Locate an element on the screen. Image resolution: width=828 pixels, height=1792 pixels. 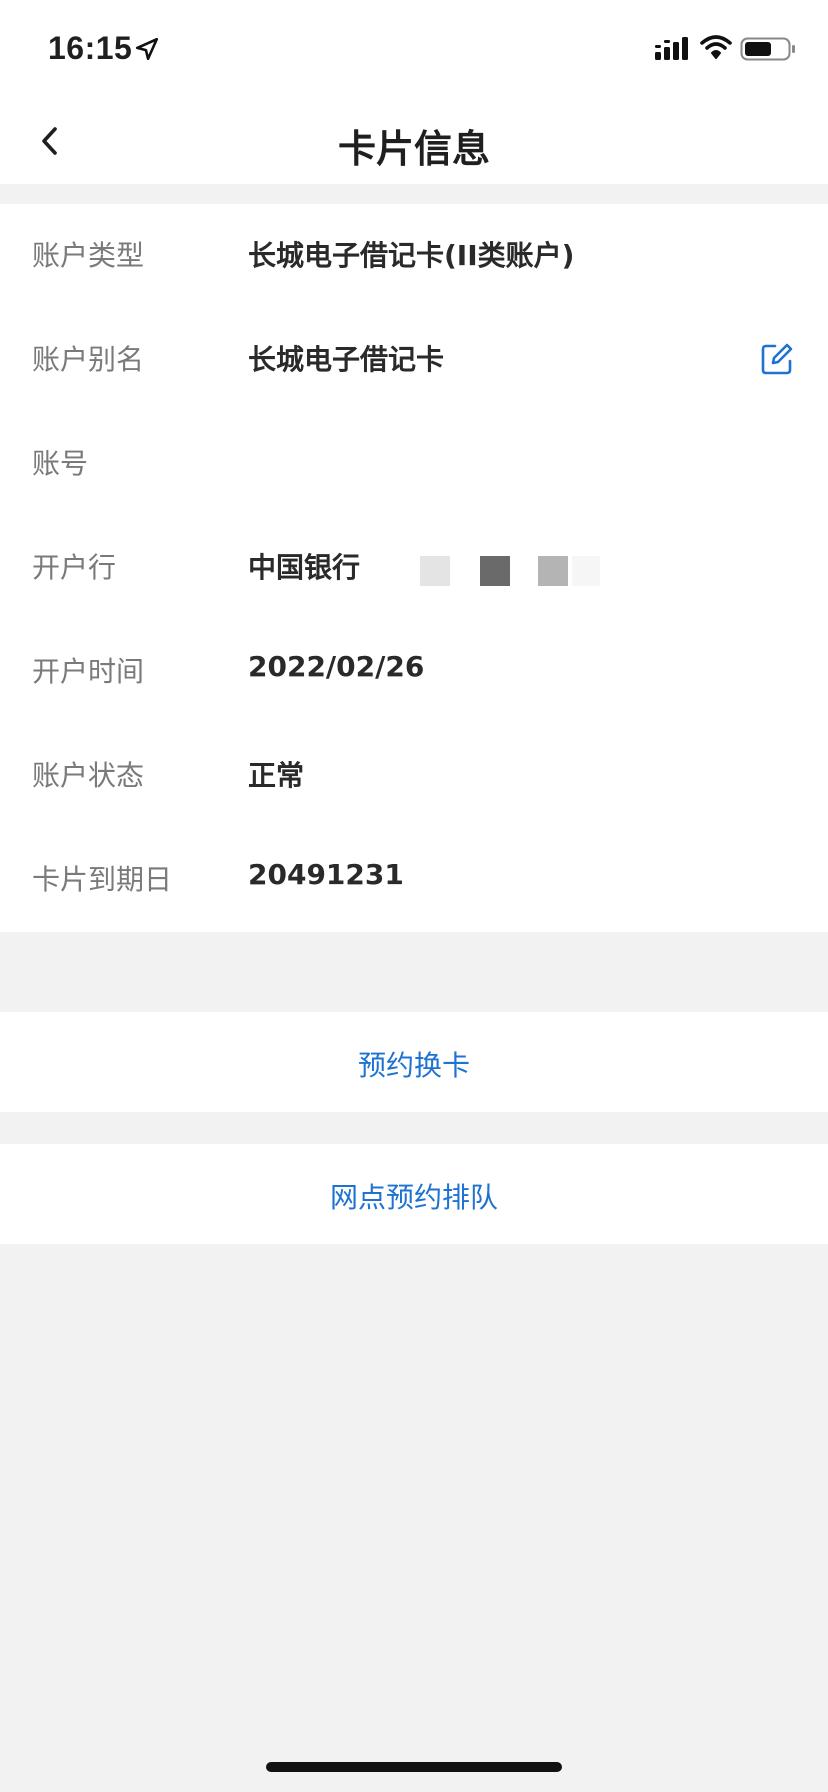
card-replacement-button: 预约换卡 is located at coordinates (414, 1062).